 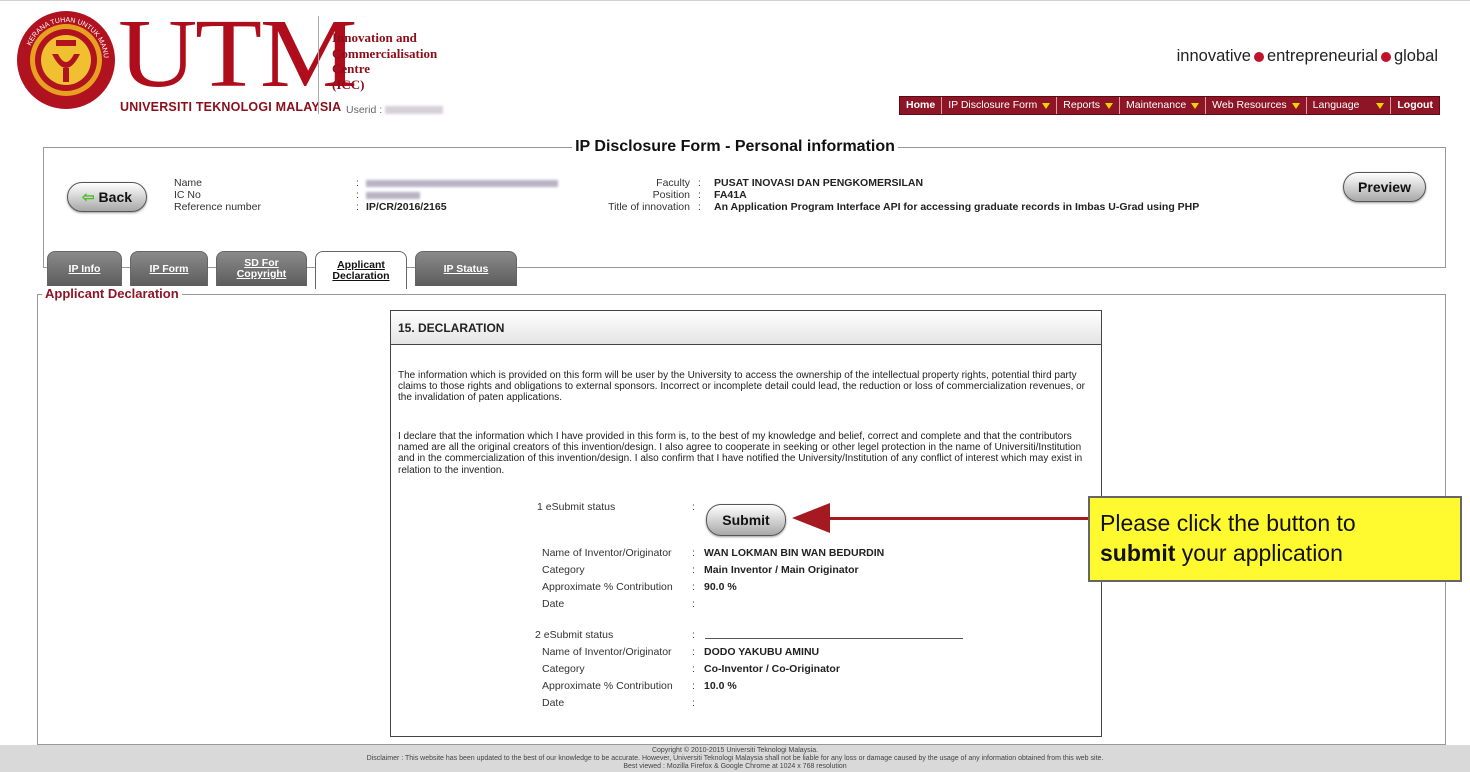 What do you see at coordinates (1156, 105) in the screenshot?
I see `menu-label: Maintenance` at bounding box center [1156, 105].